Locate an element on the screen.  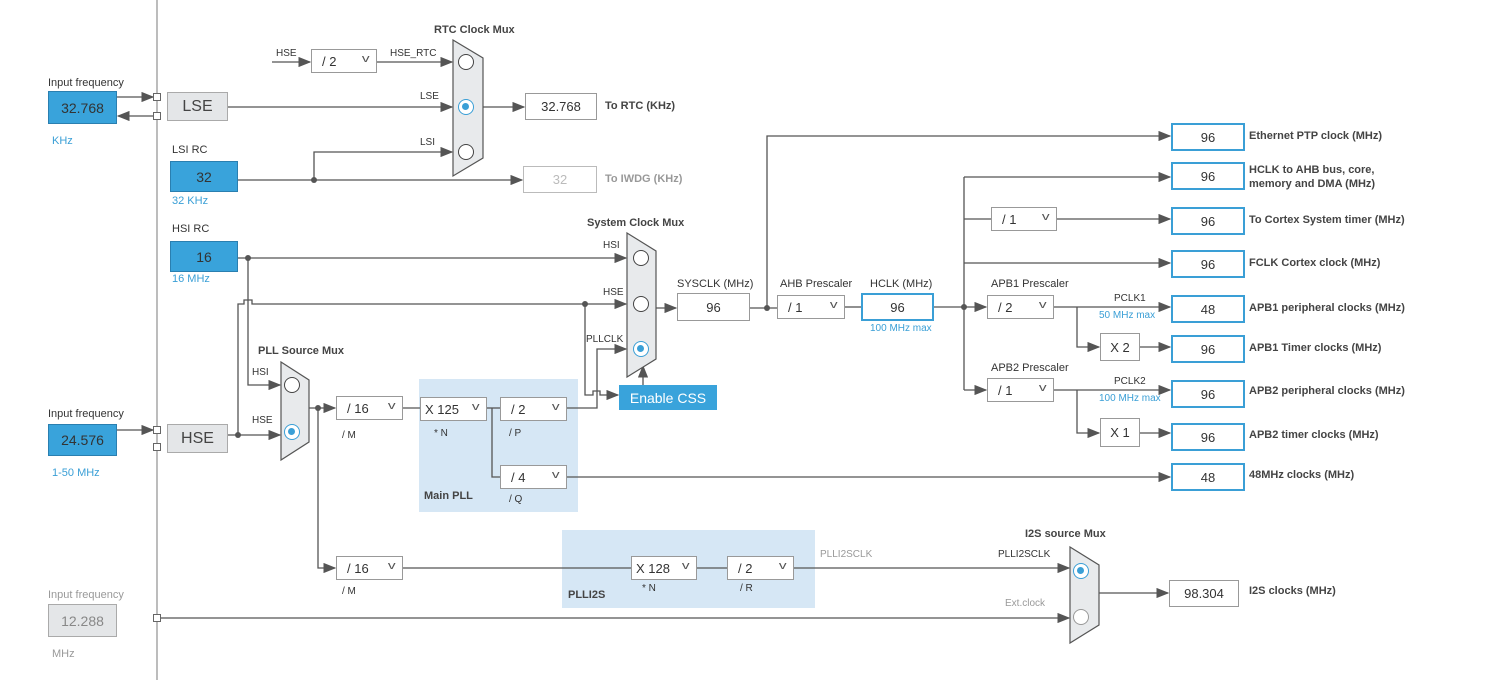
pll-n-select: X 125 v is located at coordinates (453, 409).